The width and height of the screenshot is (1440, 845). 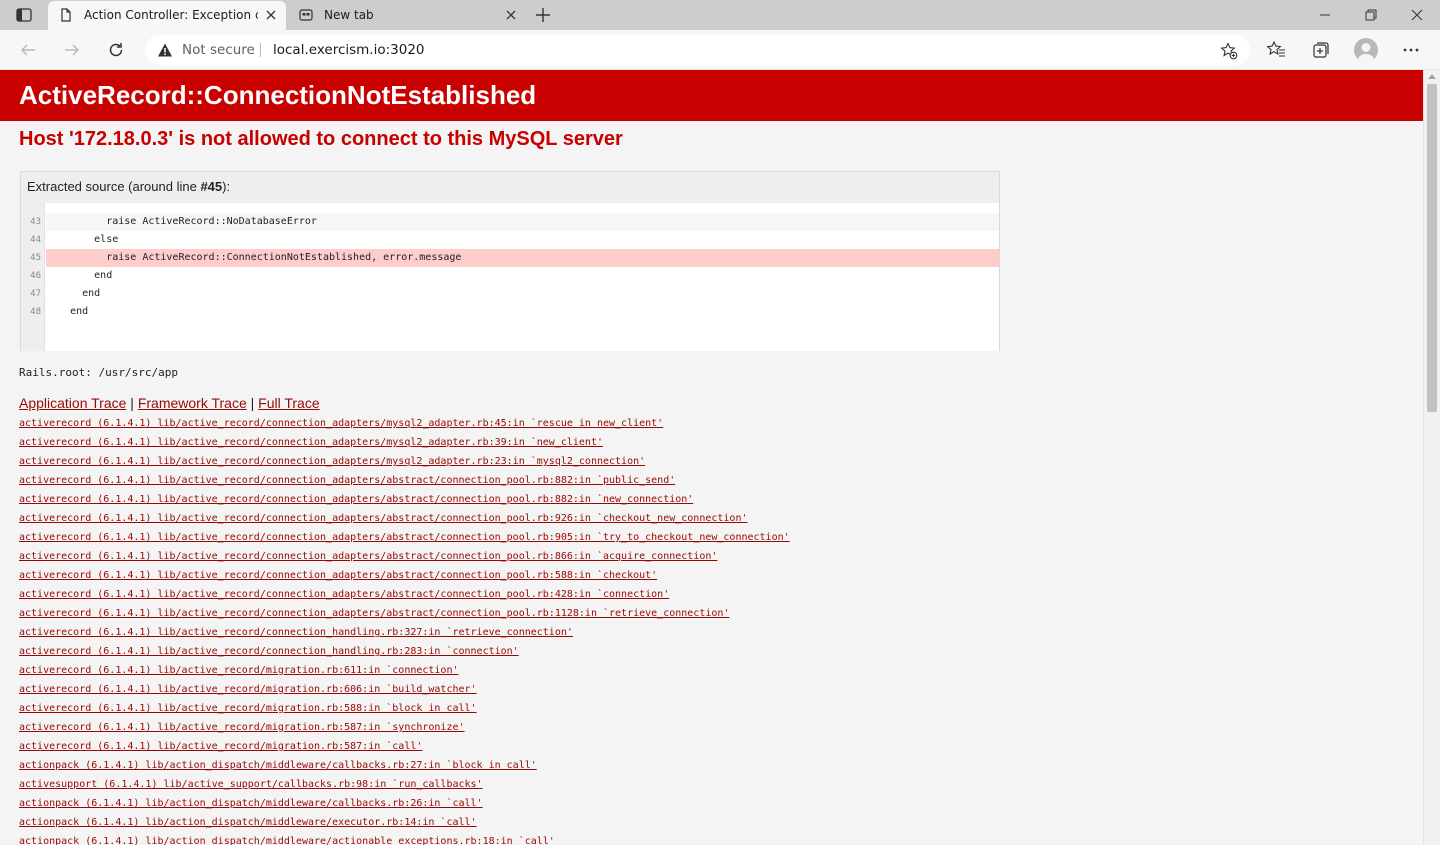 What do you see at coordinates (192, 403) in the screenshot?
I see `framework-trace-link: Framework Trace` at bounding box center [192, 403].